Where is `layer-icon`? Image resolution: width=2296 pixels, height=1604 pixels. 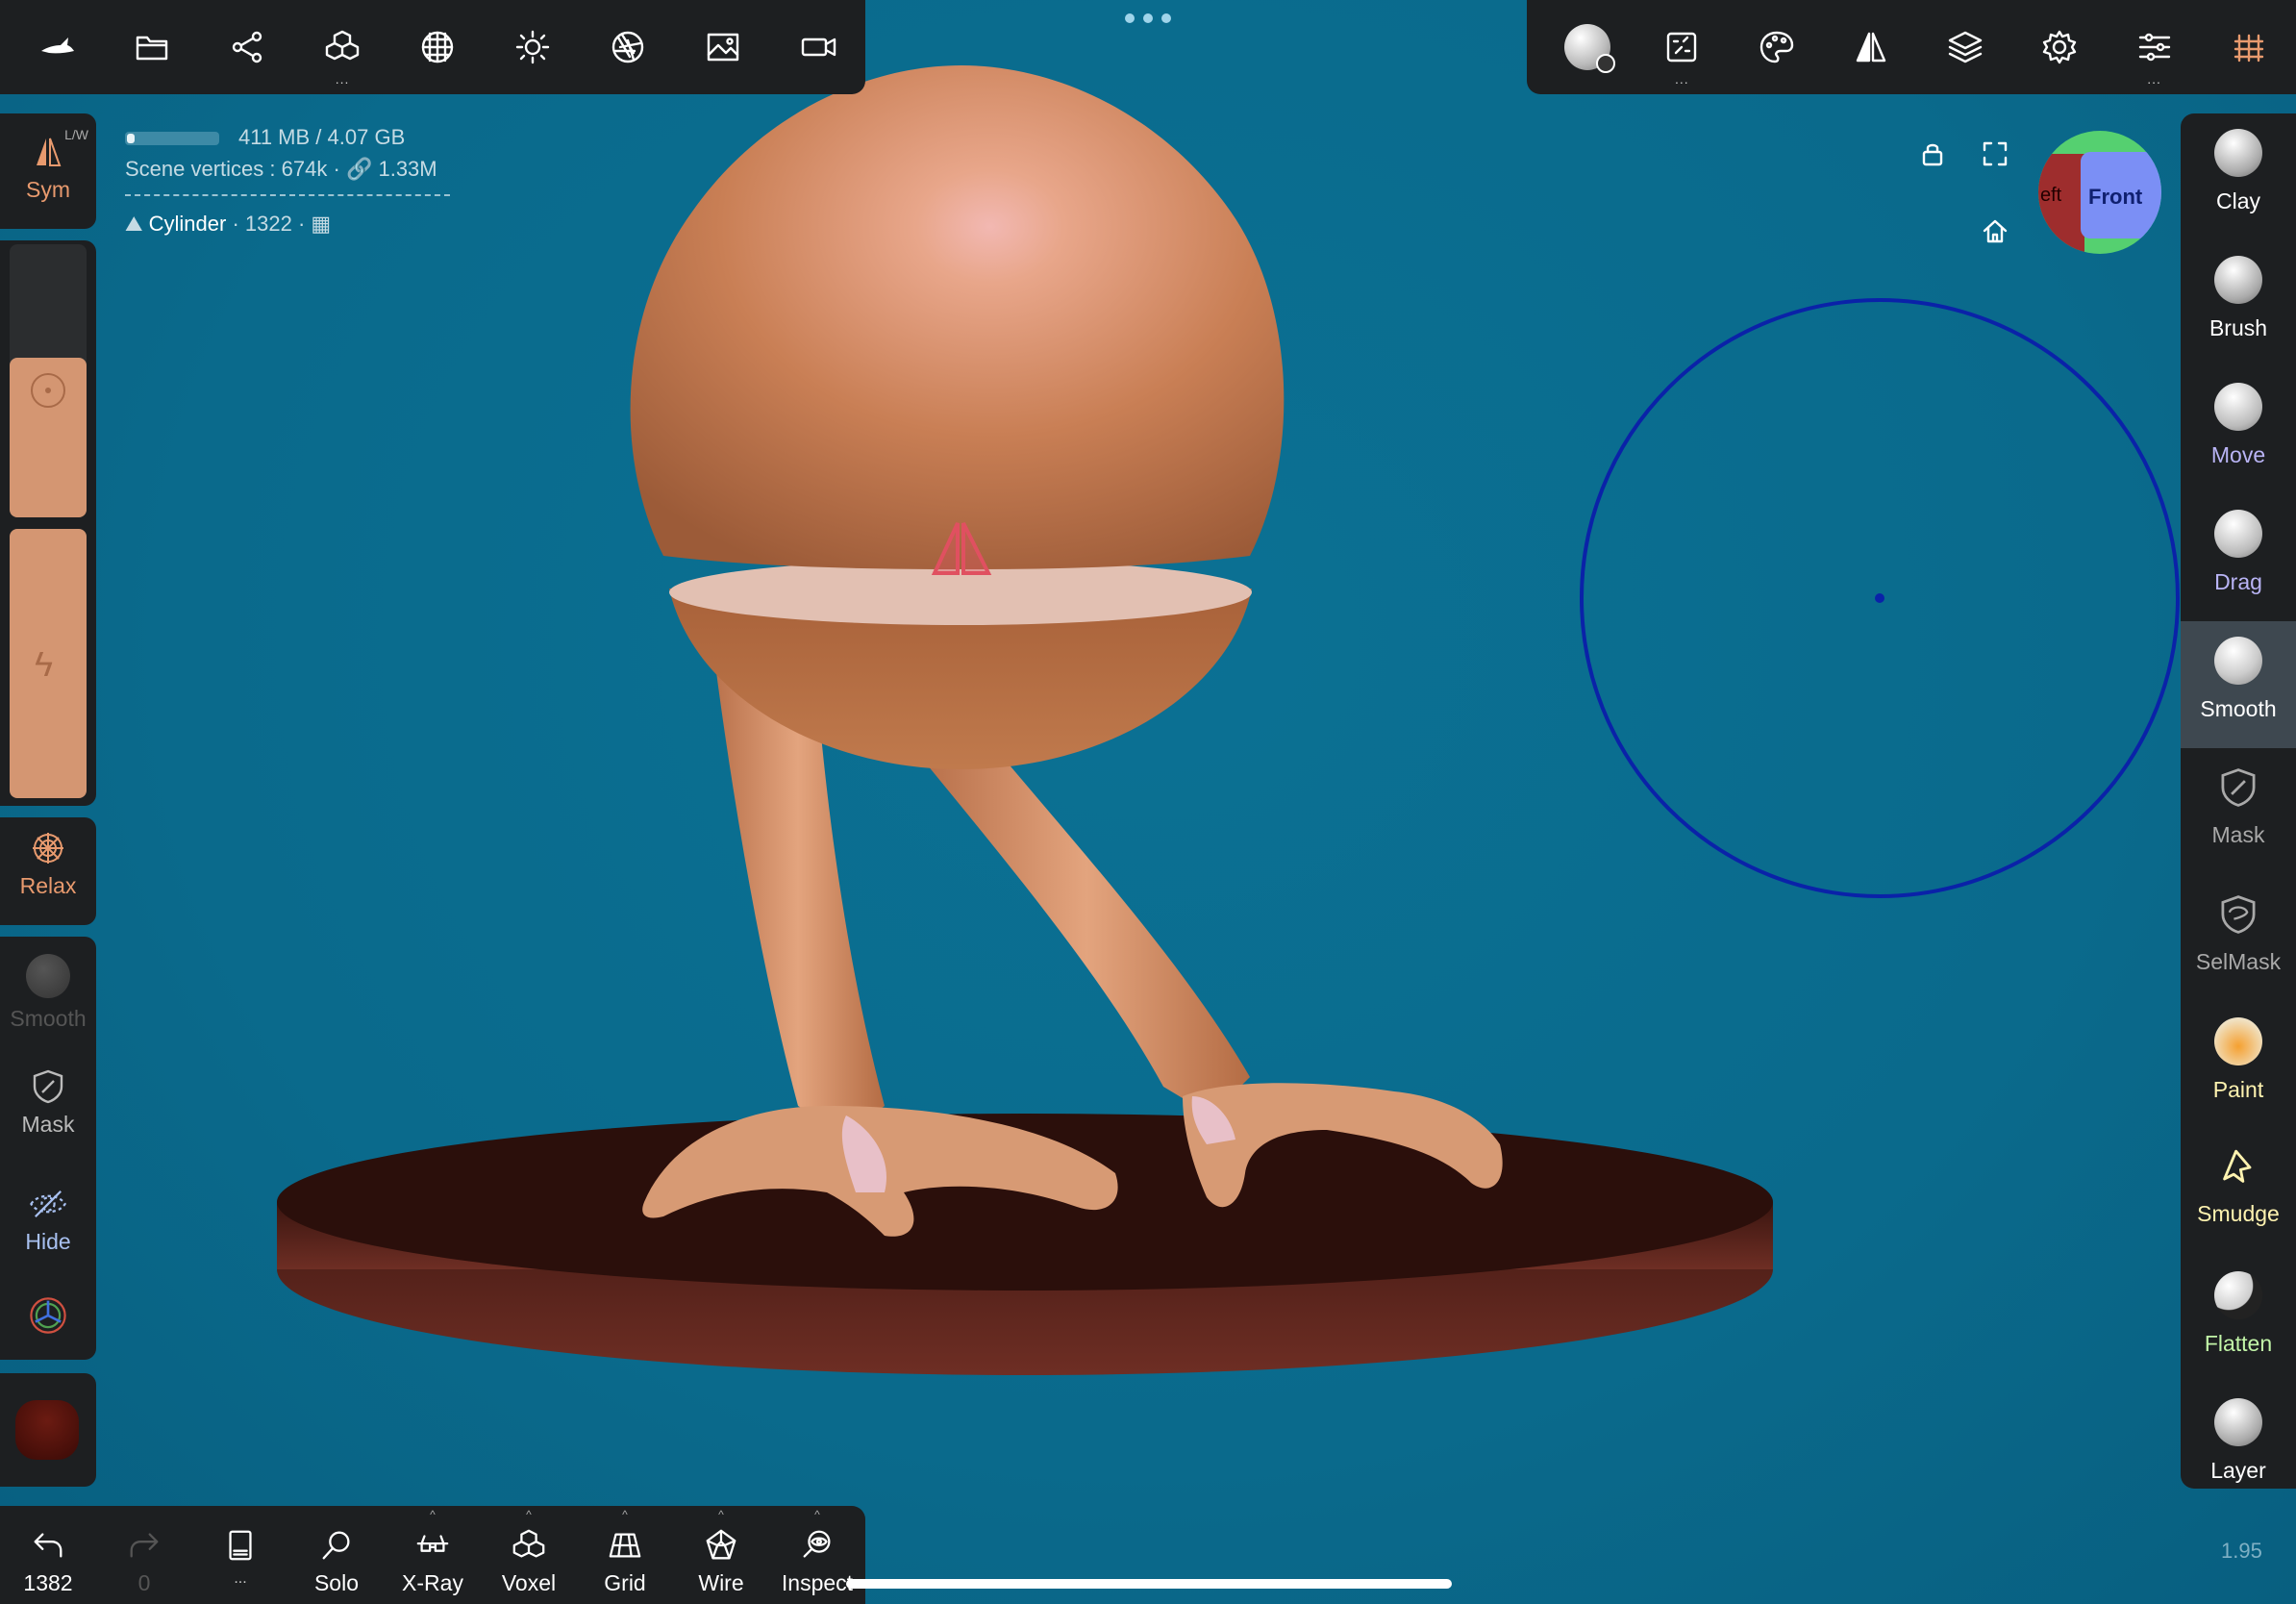 layer-icon is located at coordinates (2238, 1422).